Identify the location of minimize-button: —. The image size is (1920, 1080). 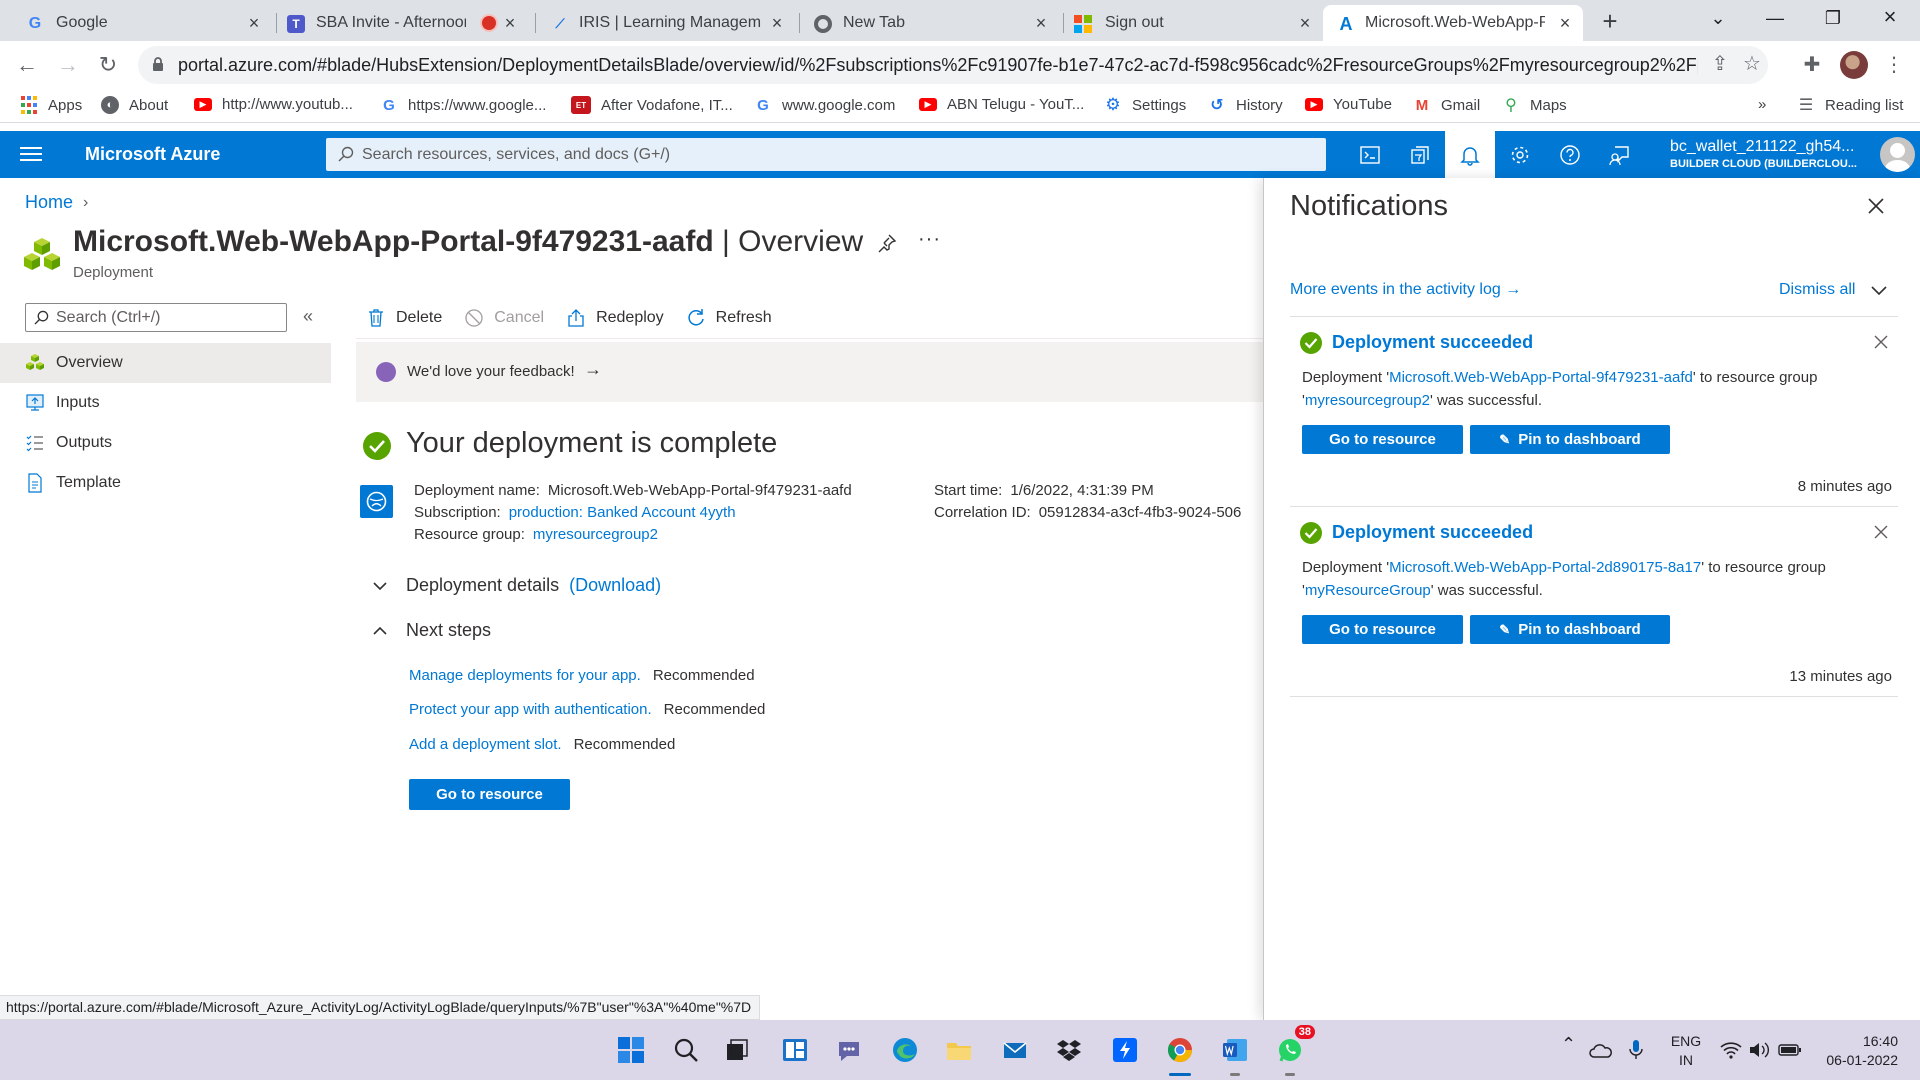
(1775, 18).